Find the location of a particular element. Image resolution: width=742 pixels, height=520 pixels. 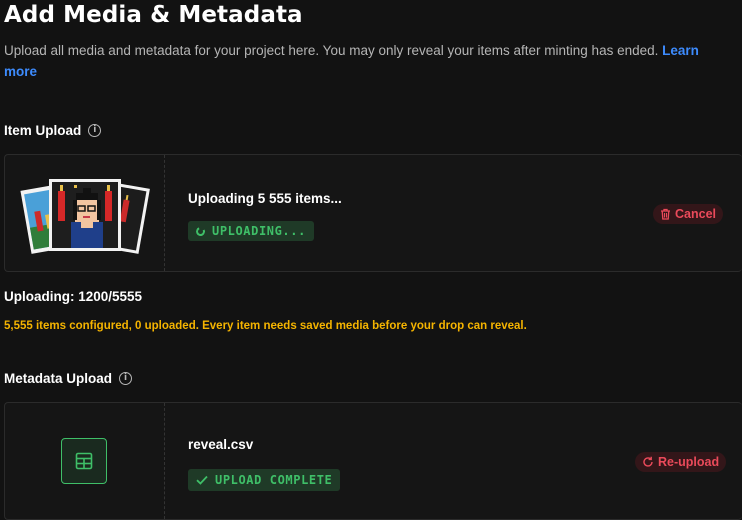

metadata-upload-heading-label: Metadata Upload is located at coordinates (58, 378).